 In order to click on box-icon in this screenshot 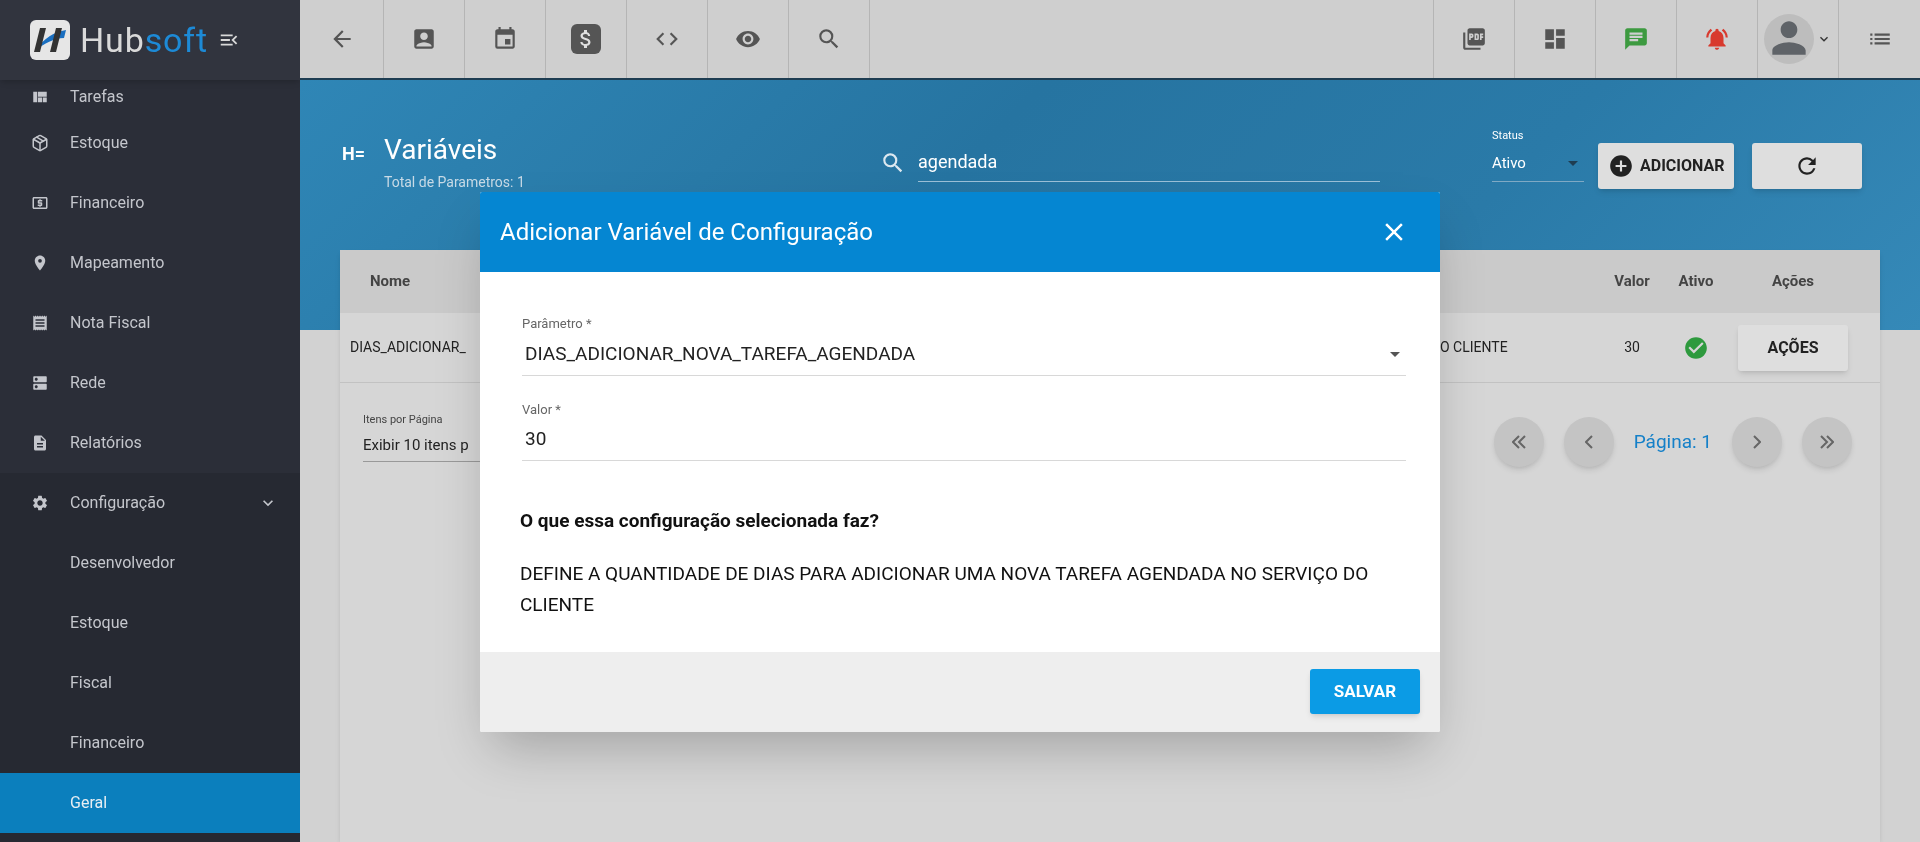, I will do `click(40, 143)`.